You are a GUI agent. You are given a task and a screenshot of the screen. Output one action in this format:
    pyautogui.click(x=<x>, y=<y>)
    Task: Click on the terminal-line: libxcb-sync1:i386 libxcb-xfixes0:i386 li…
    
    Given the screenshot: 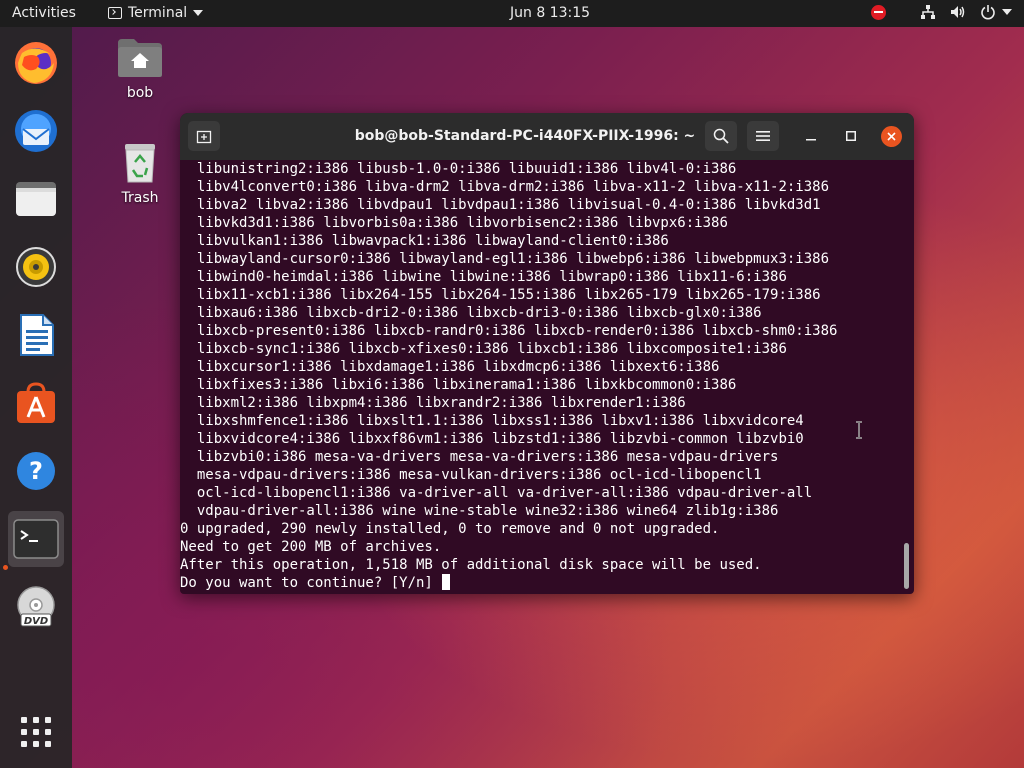 What is the action you would take?
    pyautogui.click(x=483, y=349)
    